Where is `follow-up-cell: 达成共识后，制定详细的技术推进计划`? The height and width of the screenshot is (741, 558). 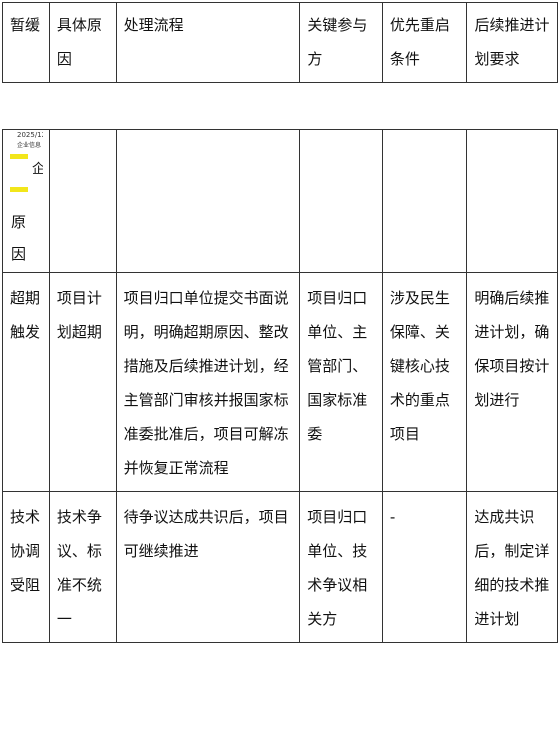 follow-up-cell: 达成共识后，制定详细的技术推进计划 is located at coordinates (512, 567).